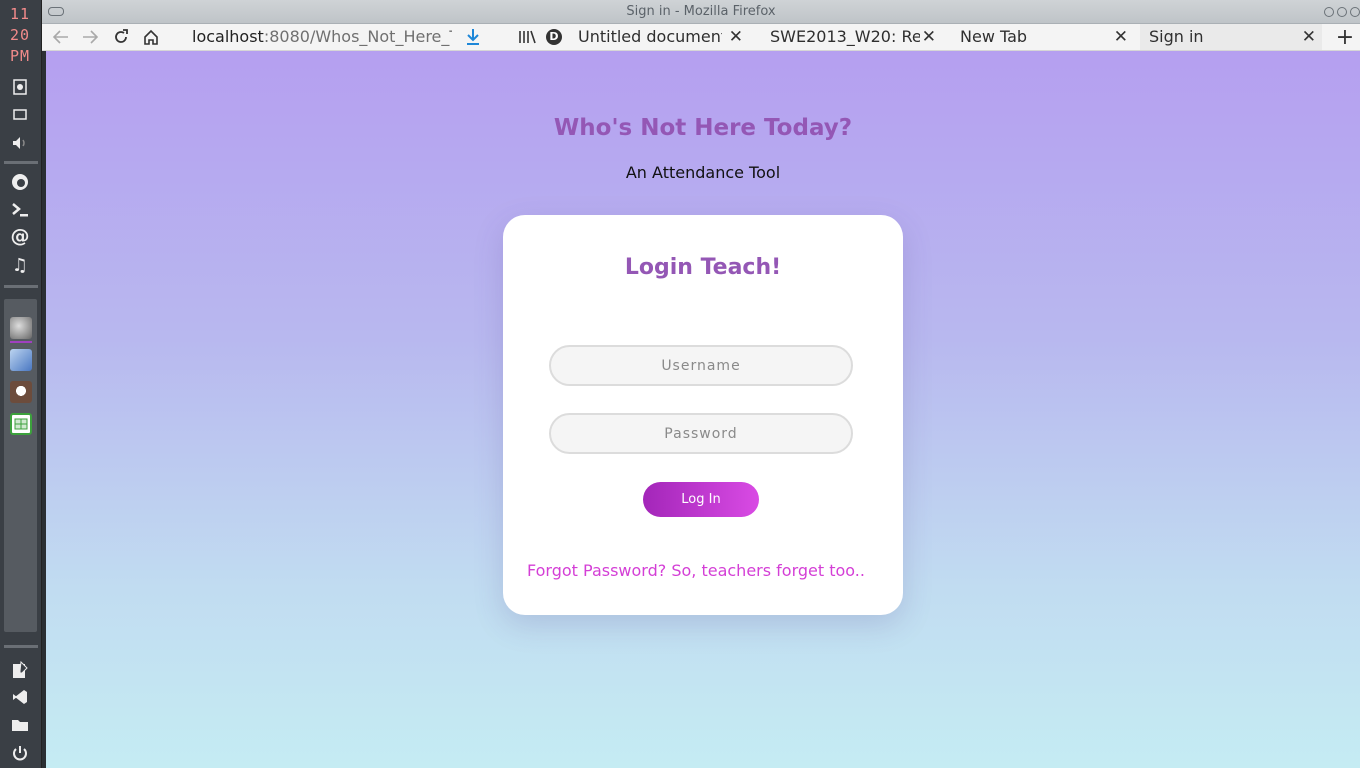 The height and width of the screenshot is (768, 1360). I want to click on window-titlebar: Sign in - Mozilla Firefox, so click(701, 12).